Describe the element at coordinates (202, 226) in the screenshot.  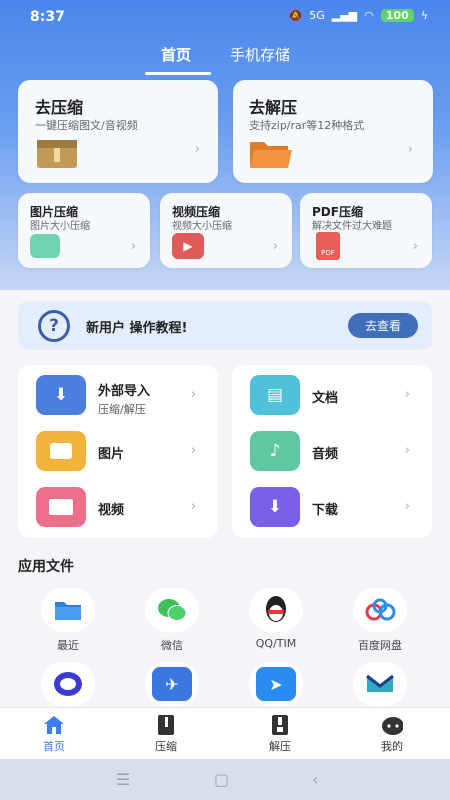
I see `video-compress-subtitle: 视频大小压缩` at that location.